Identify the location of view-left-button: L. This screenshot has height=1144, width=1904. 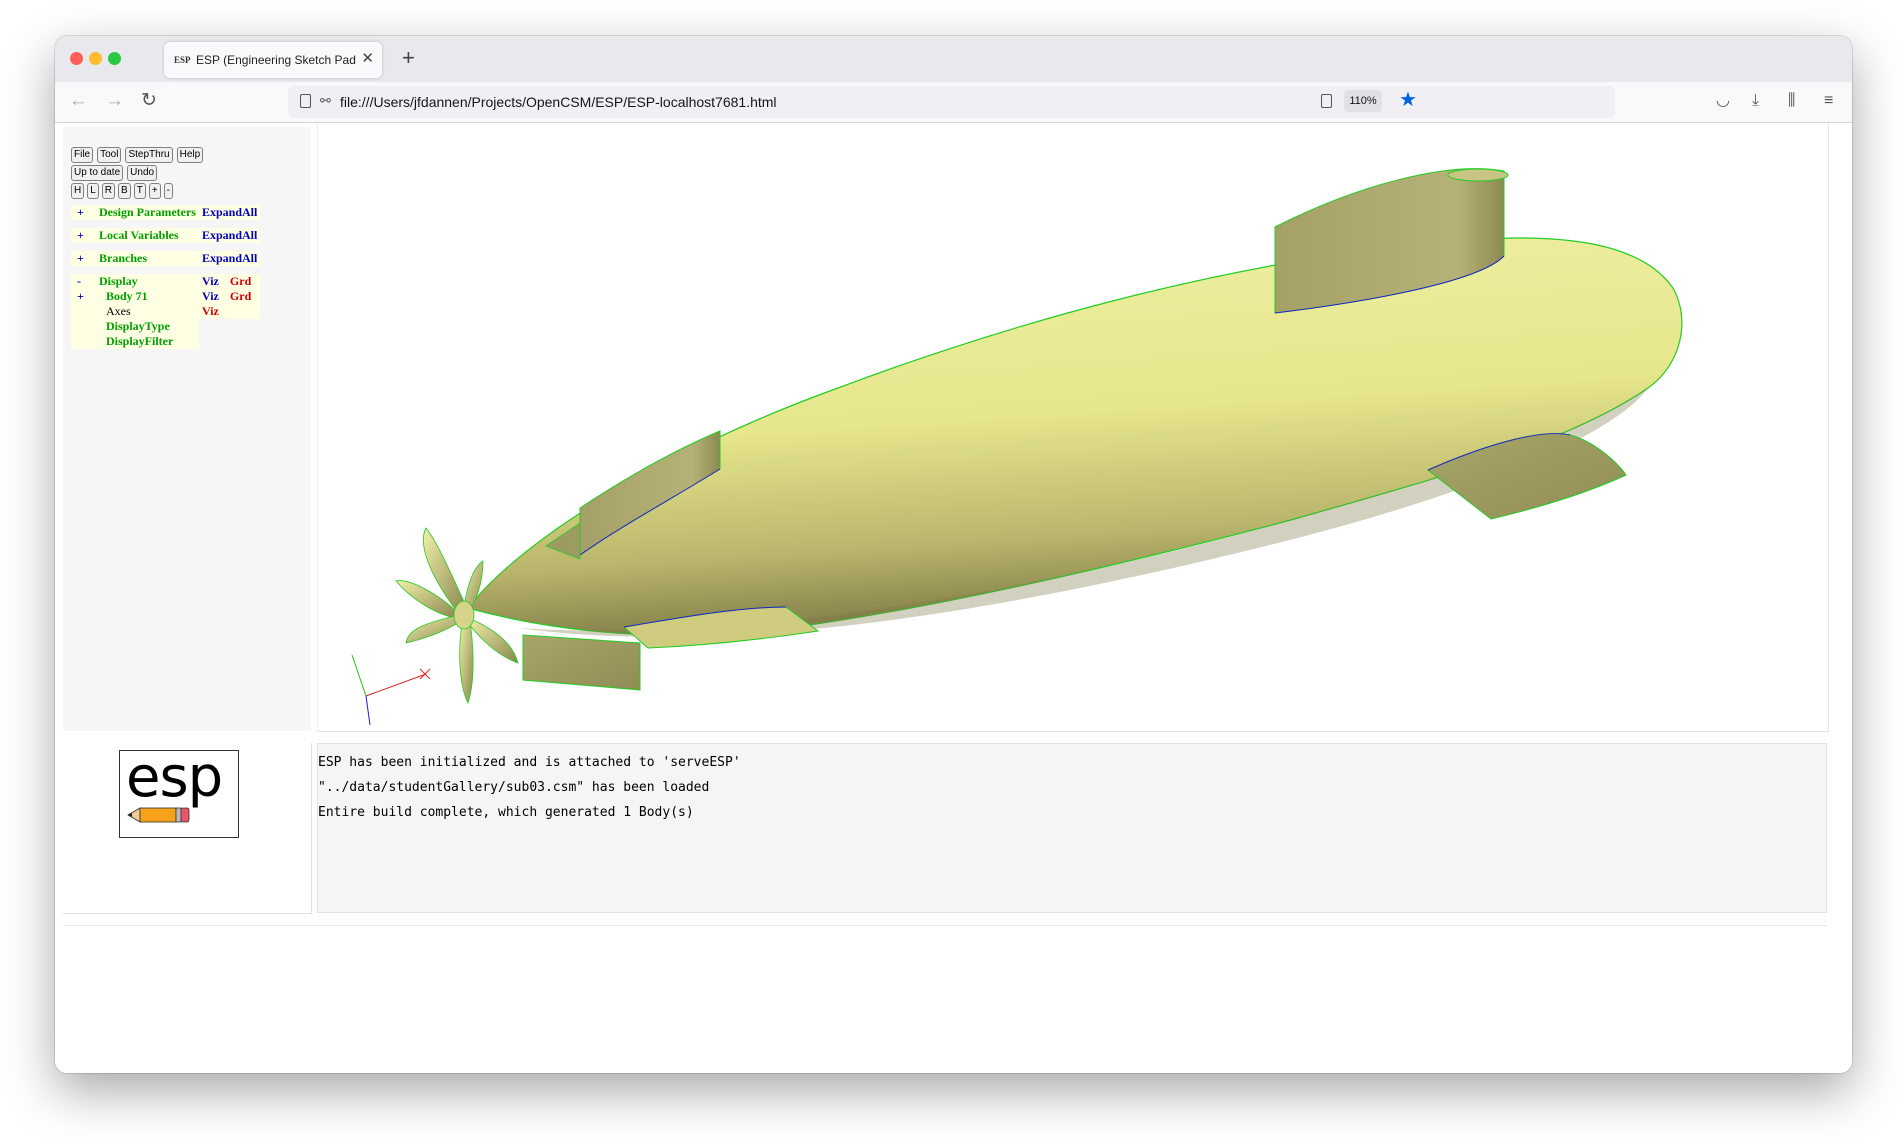
(93, 191).